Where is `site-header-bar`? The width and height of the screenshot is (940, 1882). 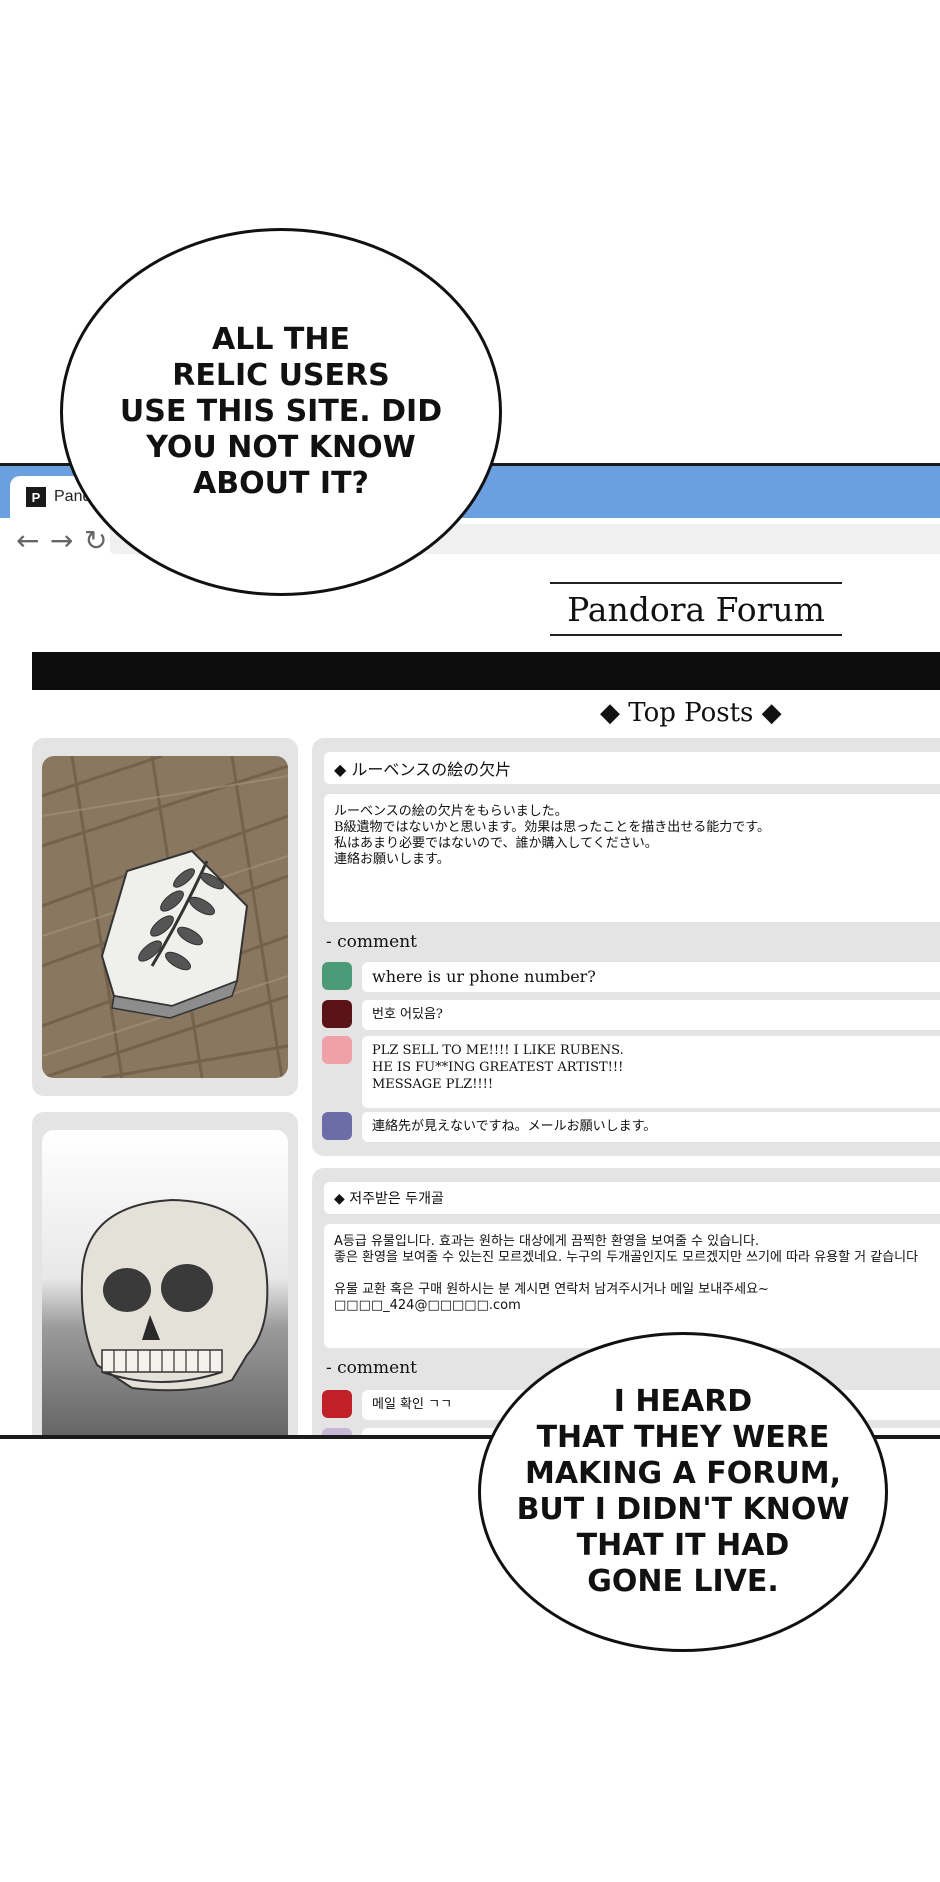
site-header-bar is located at coordinates (486, 671).